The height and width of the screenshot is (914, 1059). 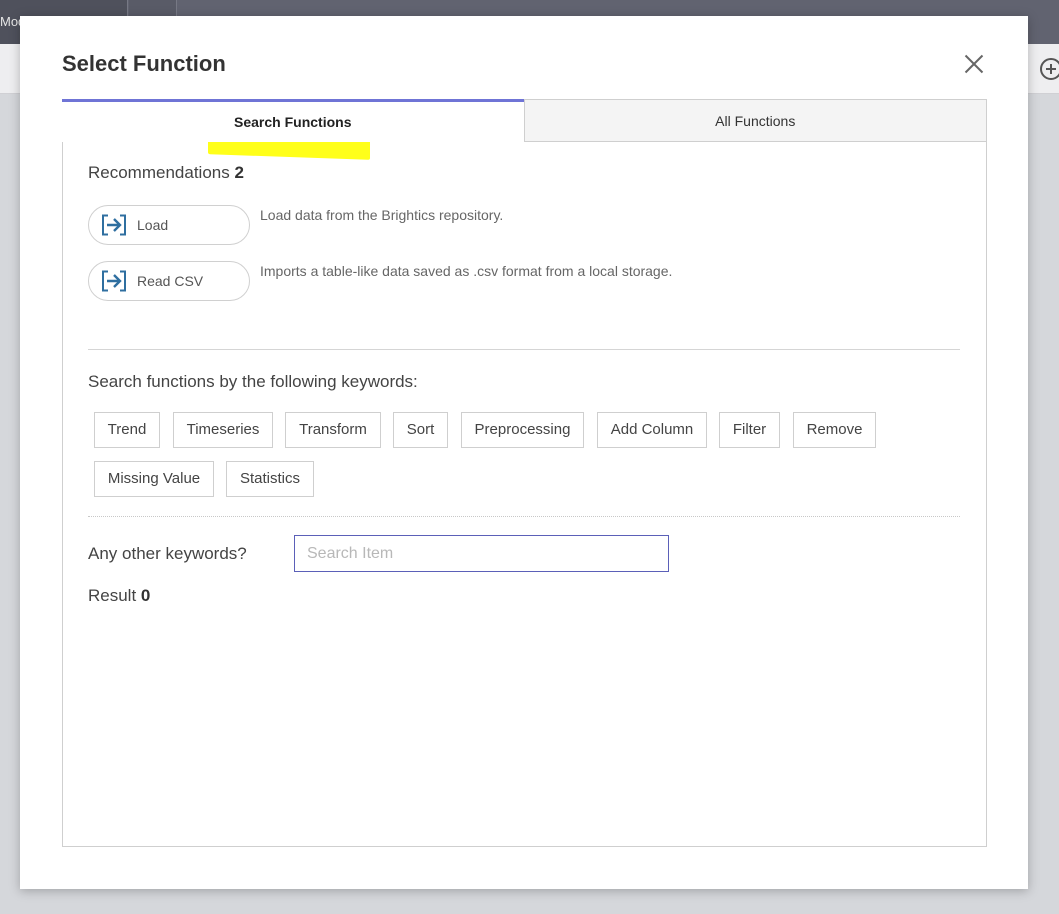 What do you see at coordinates (420, 430) in the screenshot?
I see `keyword-sort: Sort` at bounding box center [420, 430].